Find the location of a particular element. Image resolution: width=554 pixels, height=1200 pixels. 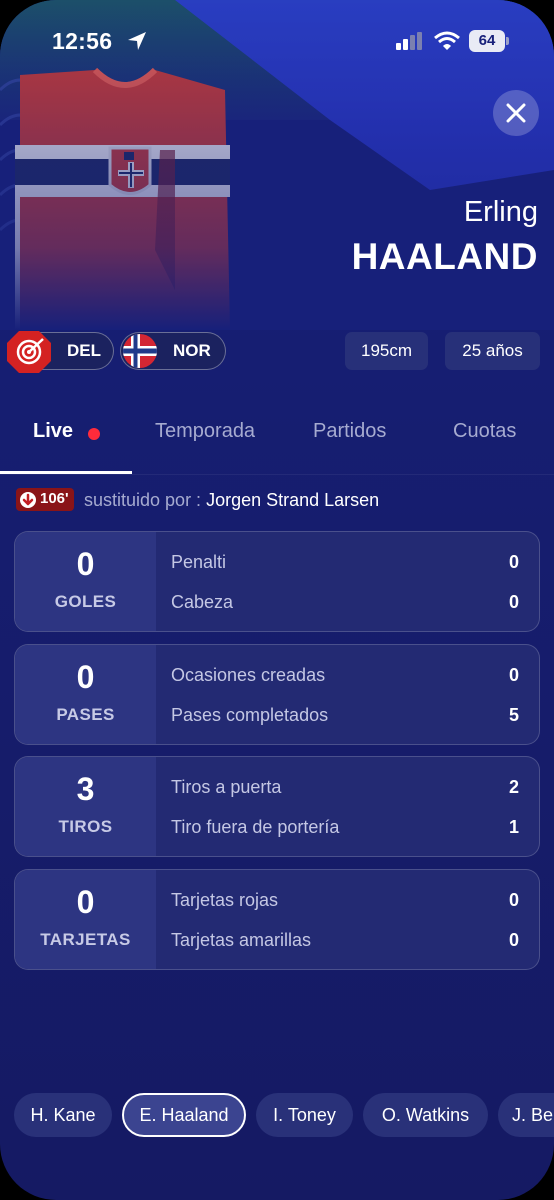

position-label: DEL is located at coordinates (84, 350).